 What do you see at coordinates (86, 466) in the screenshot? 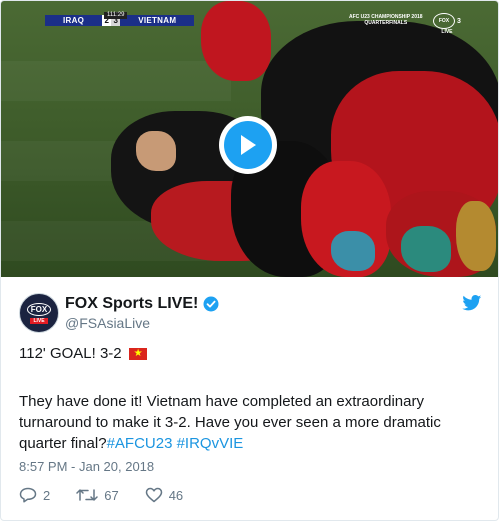
I see `tweet-timestamp: 8:57 PM - Jan 20, 2018` at bounding box center [86, 466].